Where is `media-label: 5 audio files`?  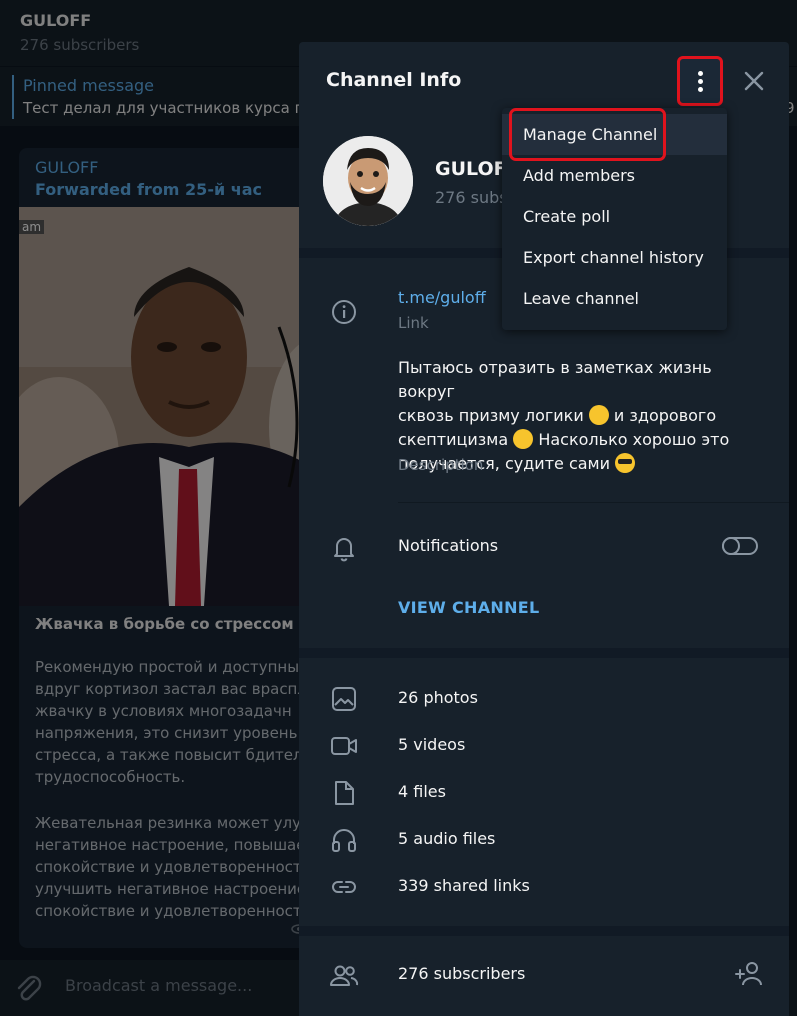
media-label: 5 audio files is located at coordinates (447, 838).